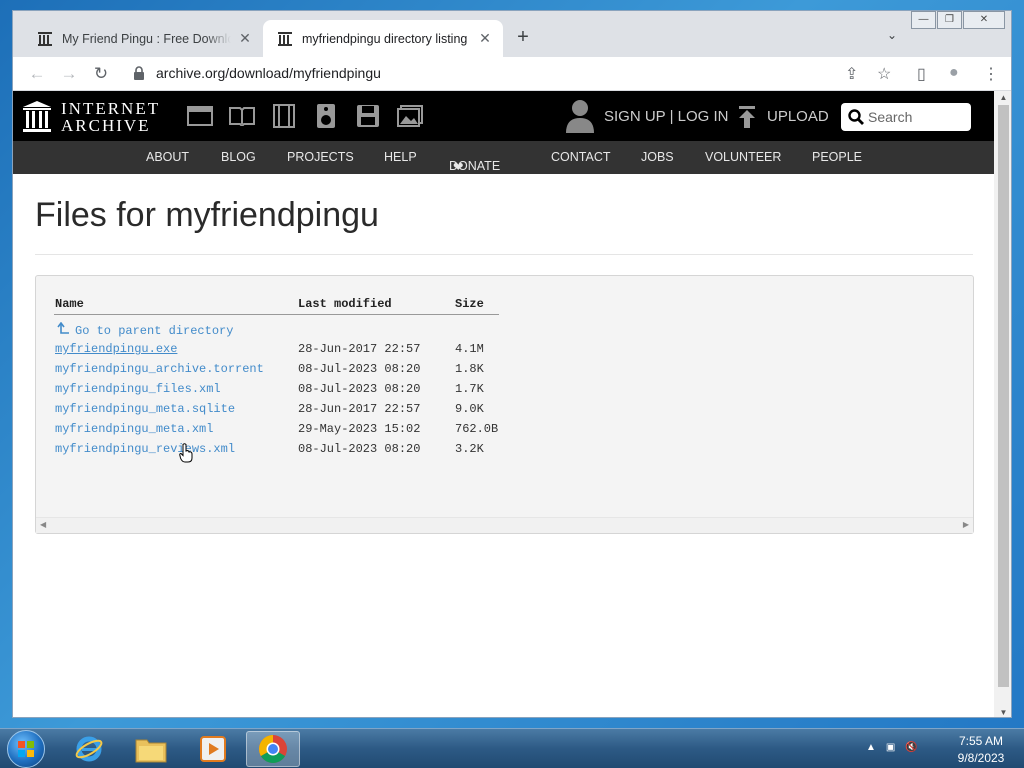 Image resolution: width=1024 pixels, height=768 pixels. I want to click on column-header-size: Size, so click(469, 304).